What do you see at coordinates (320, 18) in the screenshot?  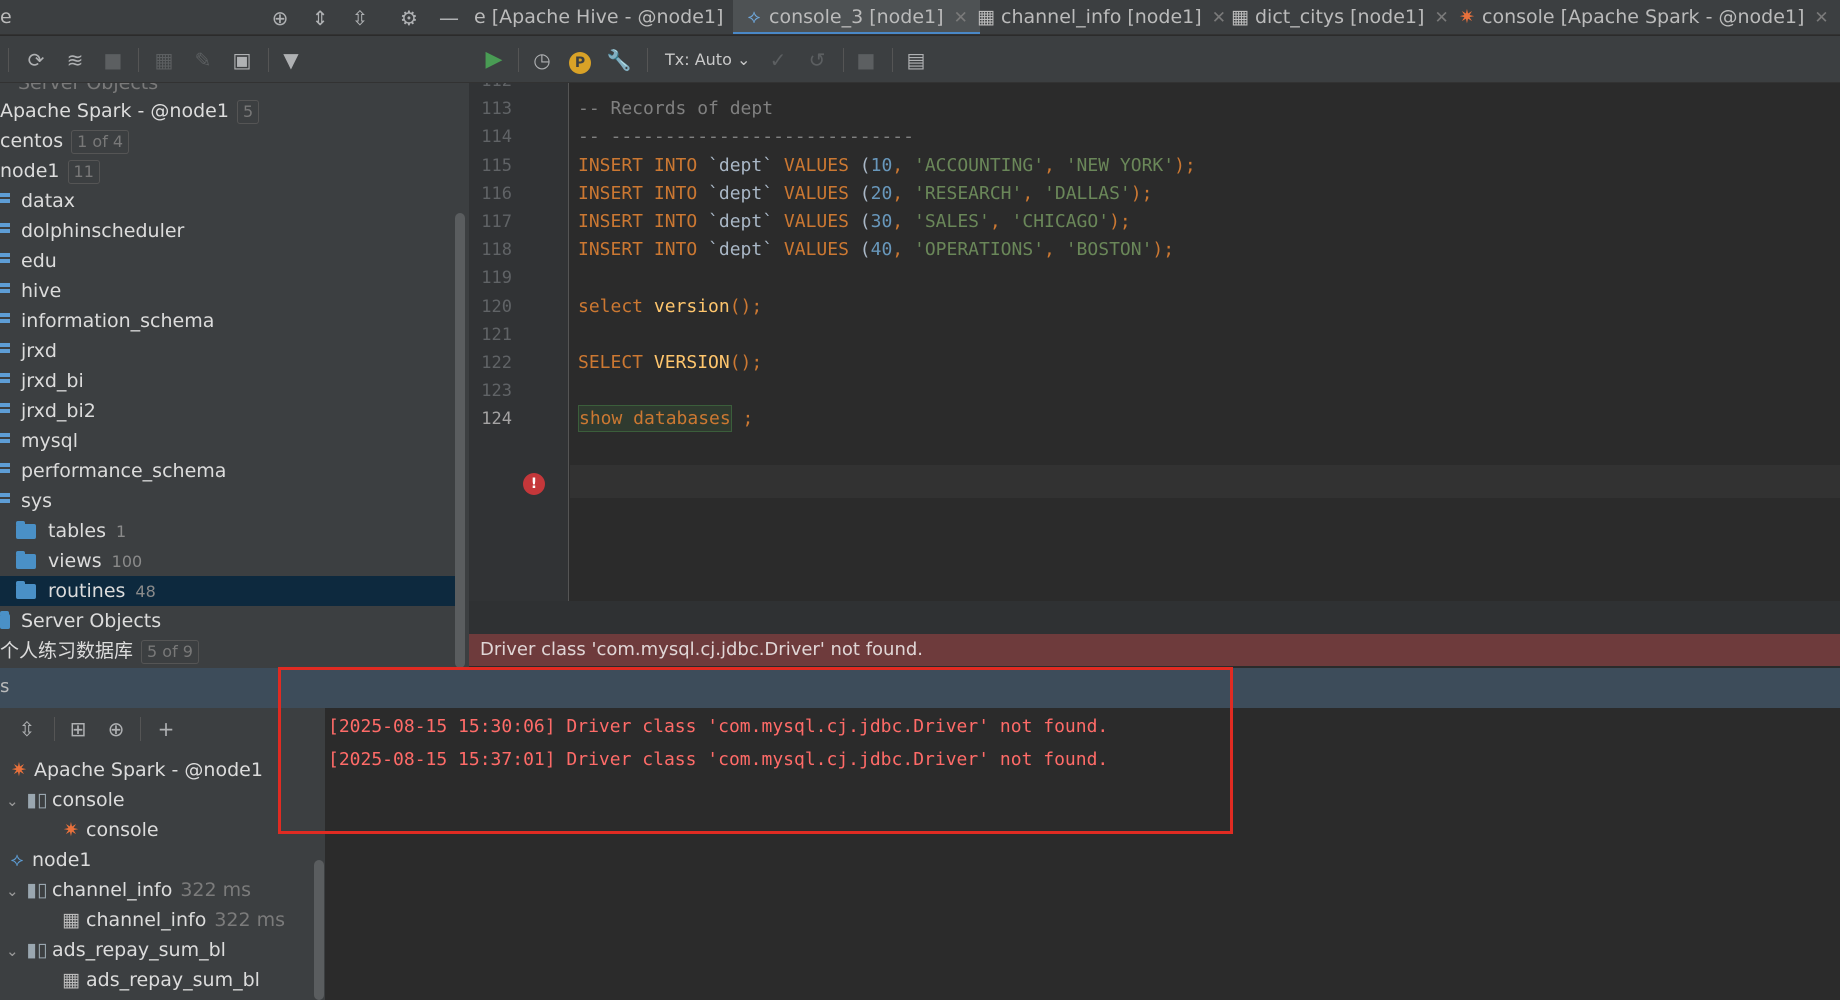 I see `expand-all-icon: ⇕` at bounding box center [320, 18].